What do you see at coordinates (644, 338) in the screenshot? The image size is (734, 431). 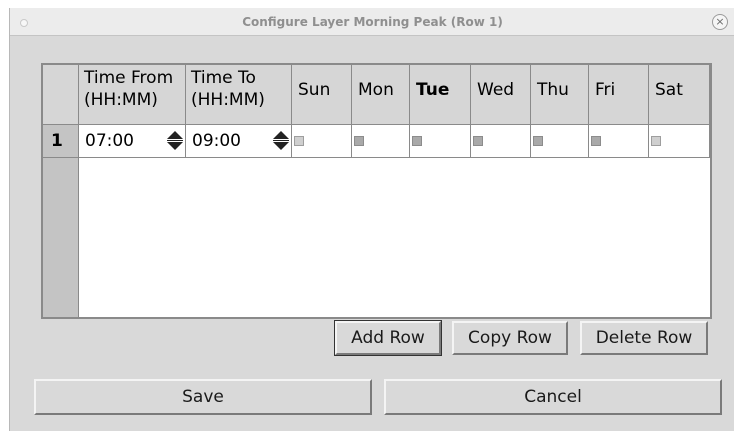 I see `delete-row-button: Delete Row` at bounding box center [644, 338].